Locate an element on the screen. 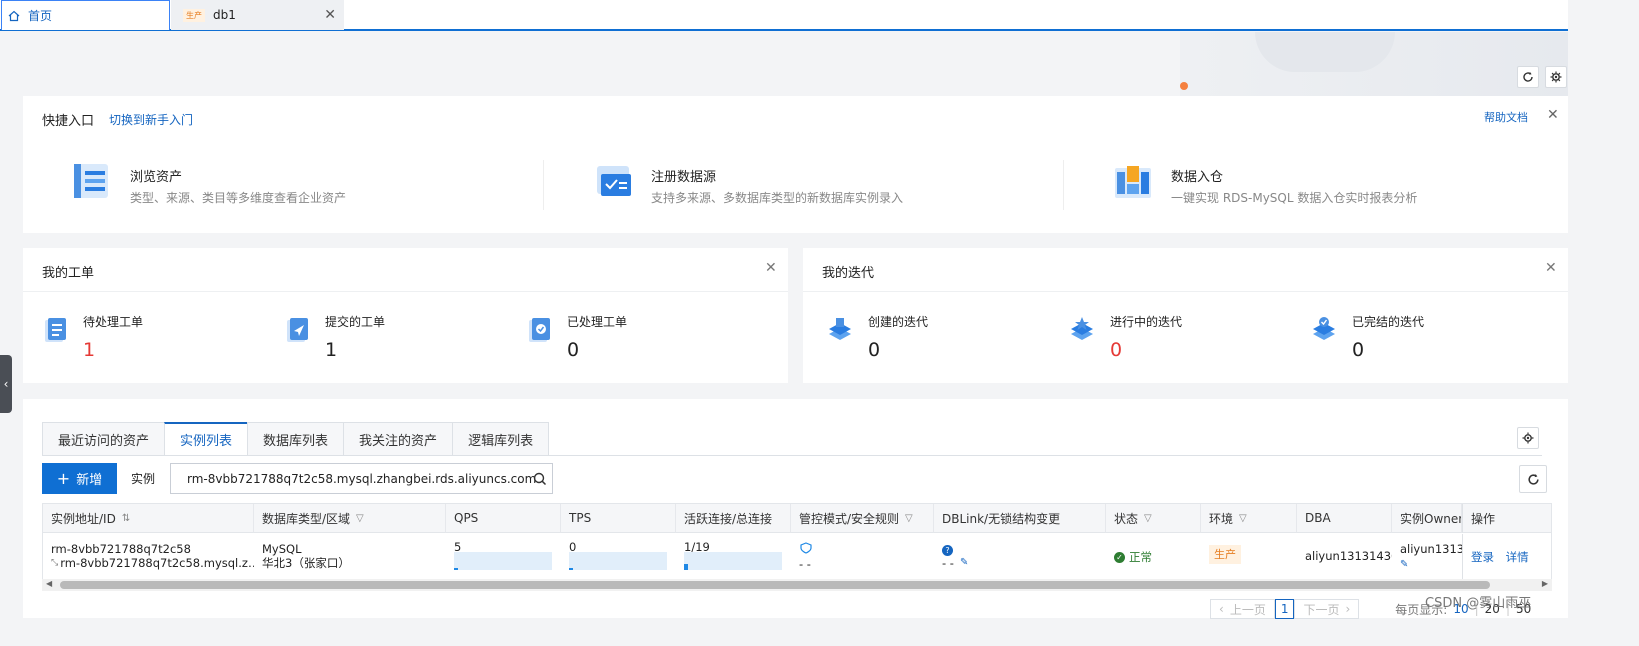 The width and height of the screenshot is (1639, 646). register-source-icon is located at coordinates (614, 181).